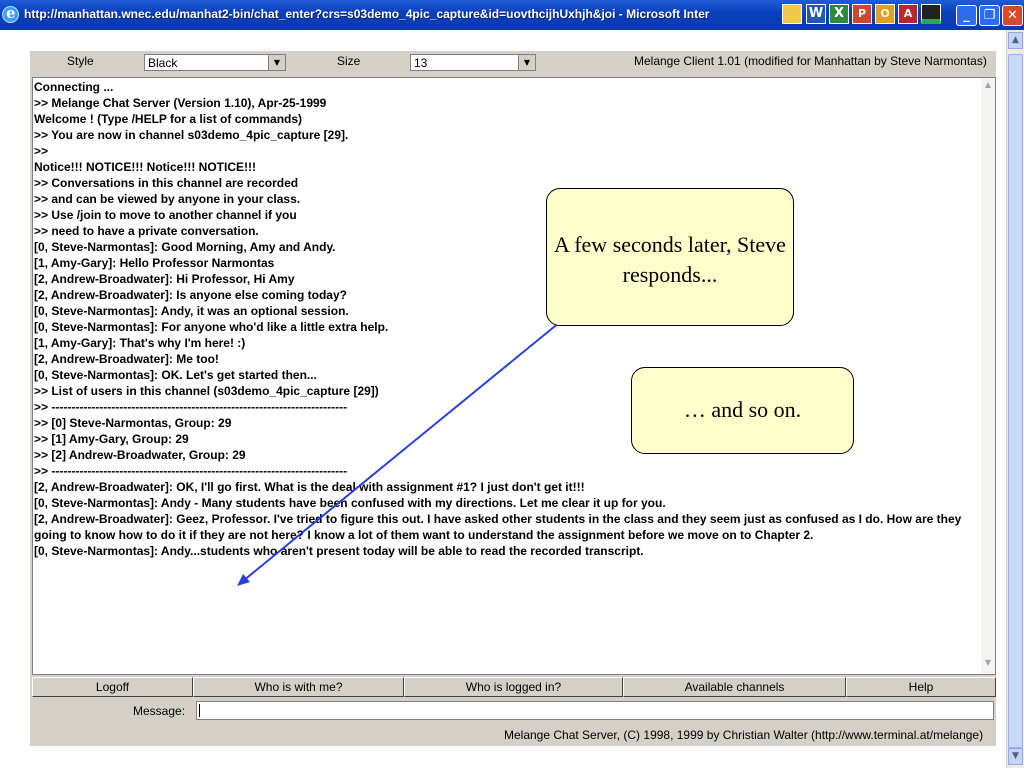 The height and width of the screenshot is (768, 1024). I want to click on callout-and-so-on: … and so on., so click(742, 410).